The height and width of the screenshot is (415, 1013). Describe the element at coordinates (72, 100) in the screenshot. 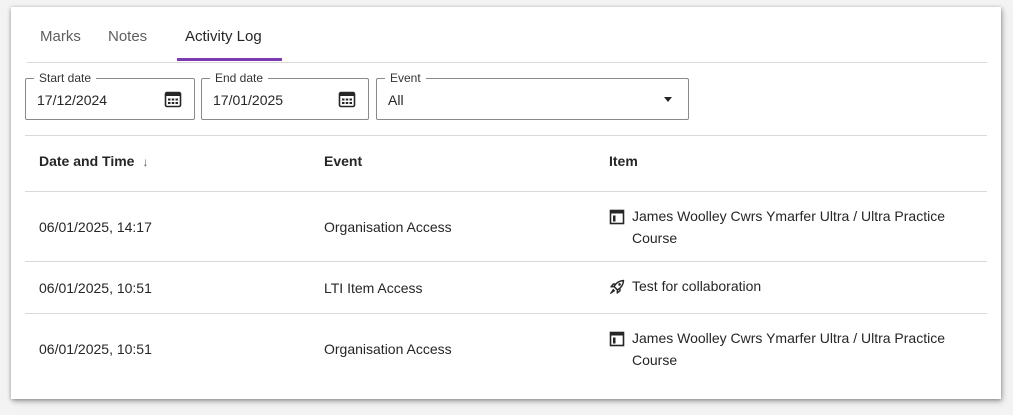

I see `start-date-value: 17/12/2024` at that location.